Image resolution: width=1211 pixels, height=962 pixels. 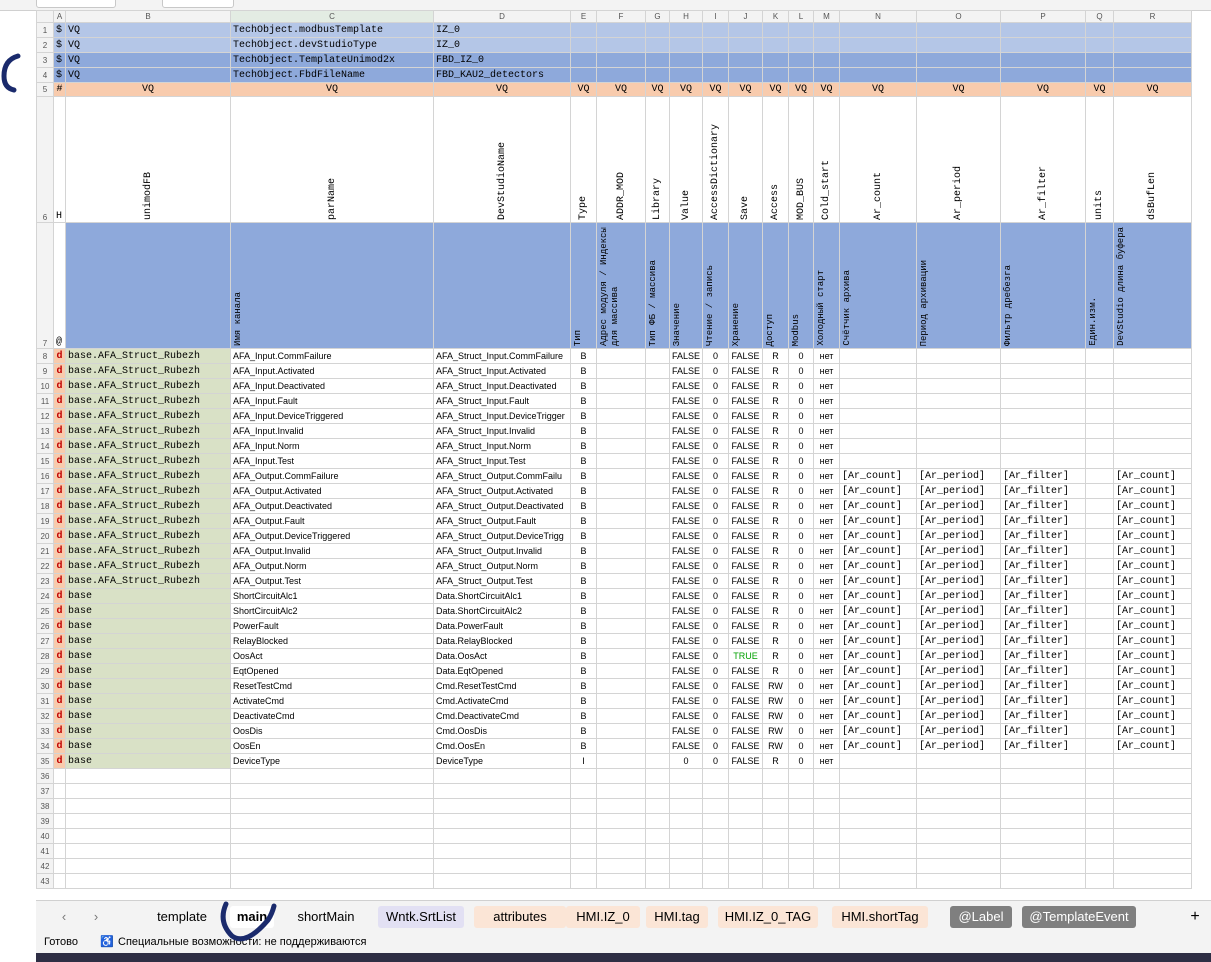 I want to click on cell-j: TRUE, so click(x=746, y=656).